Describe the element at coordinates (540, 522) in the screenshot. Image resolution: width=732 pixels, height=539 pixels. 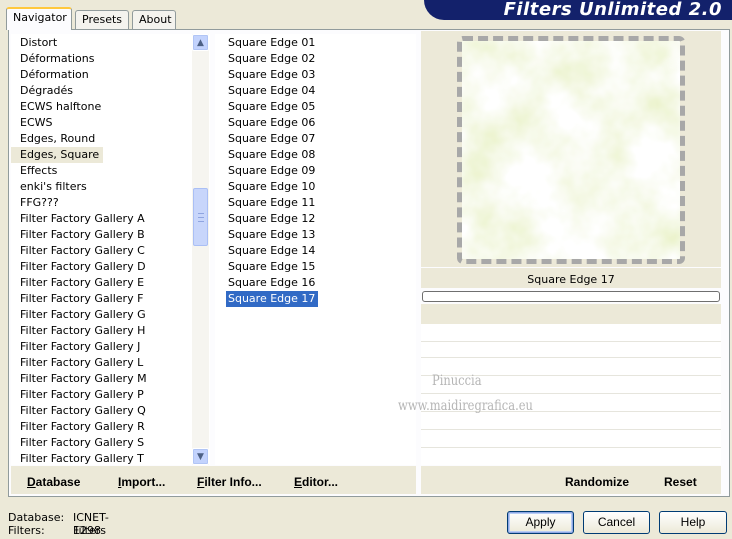
I see `apply-button: Apply` at that location.